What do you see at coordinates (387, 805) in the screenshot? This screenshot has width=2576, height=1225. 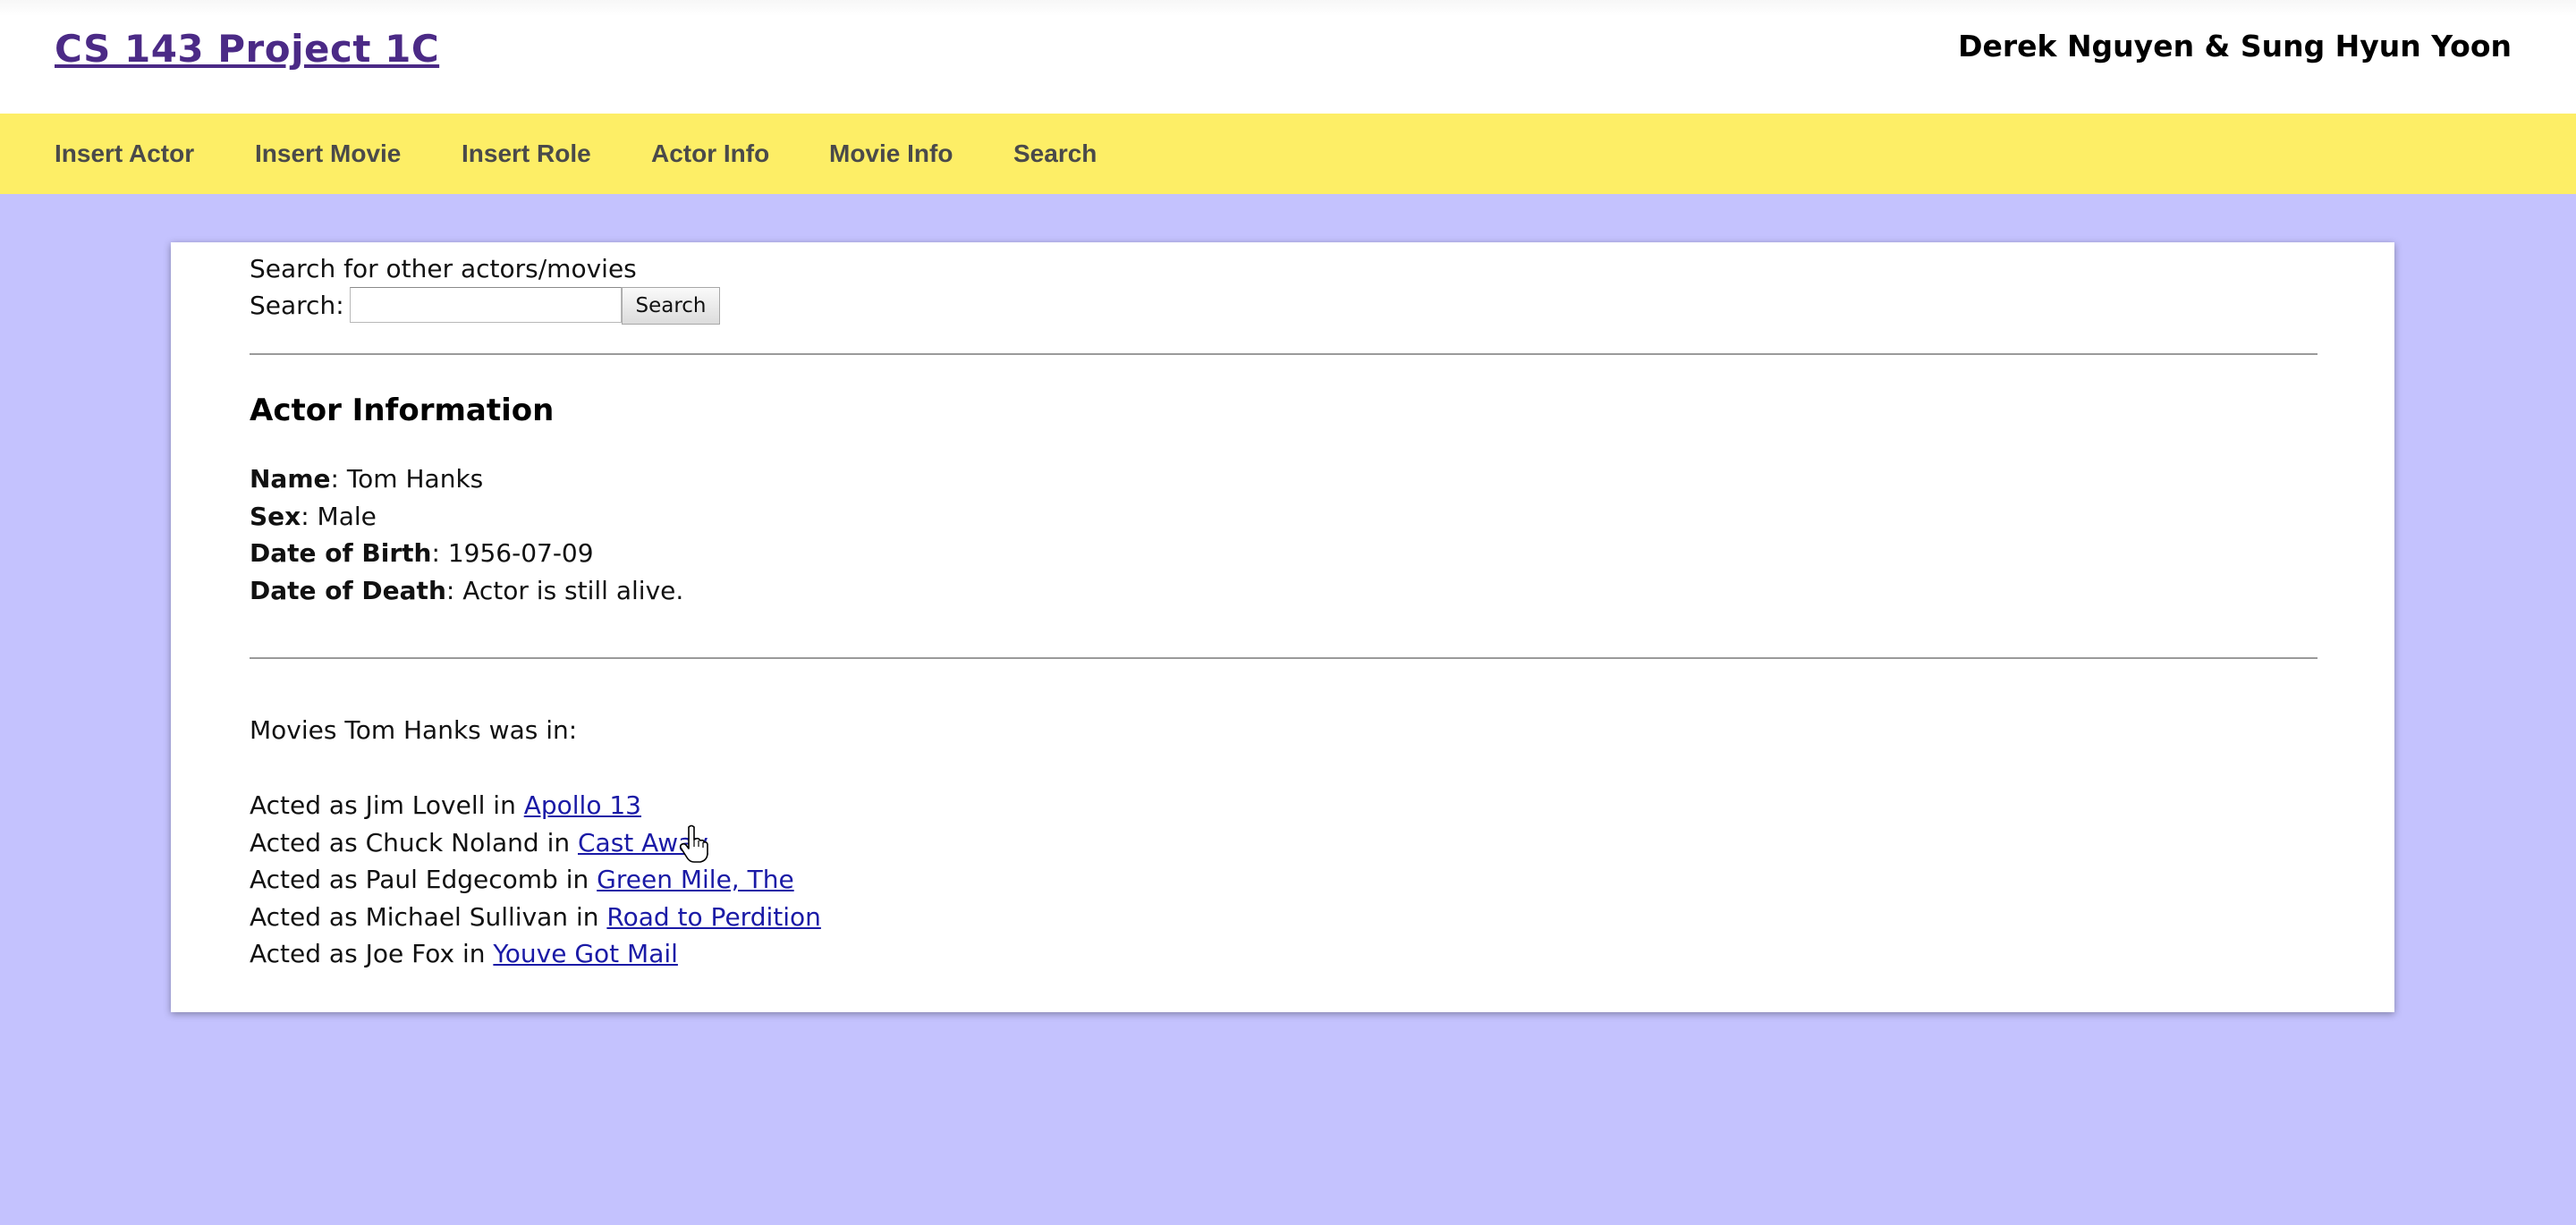 I see `role-text: Acted as Jim Lovell in` at bounding box center [387, 805].